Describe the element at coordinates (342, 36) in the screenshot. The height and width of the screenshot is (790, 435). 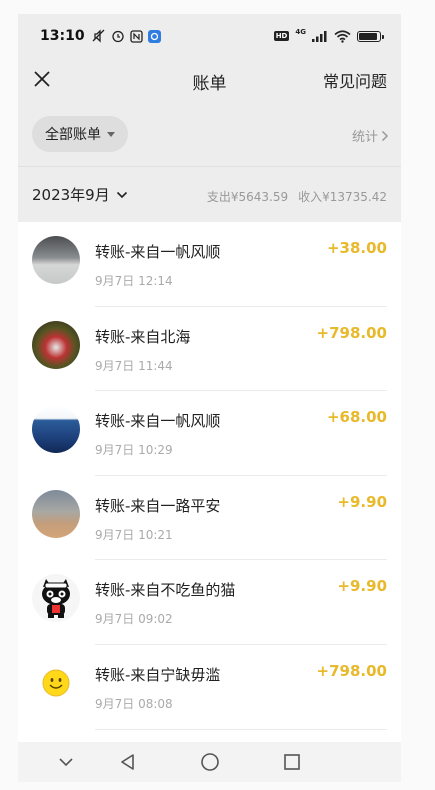
I see `wifi-icon` at that location.